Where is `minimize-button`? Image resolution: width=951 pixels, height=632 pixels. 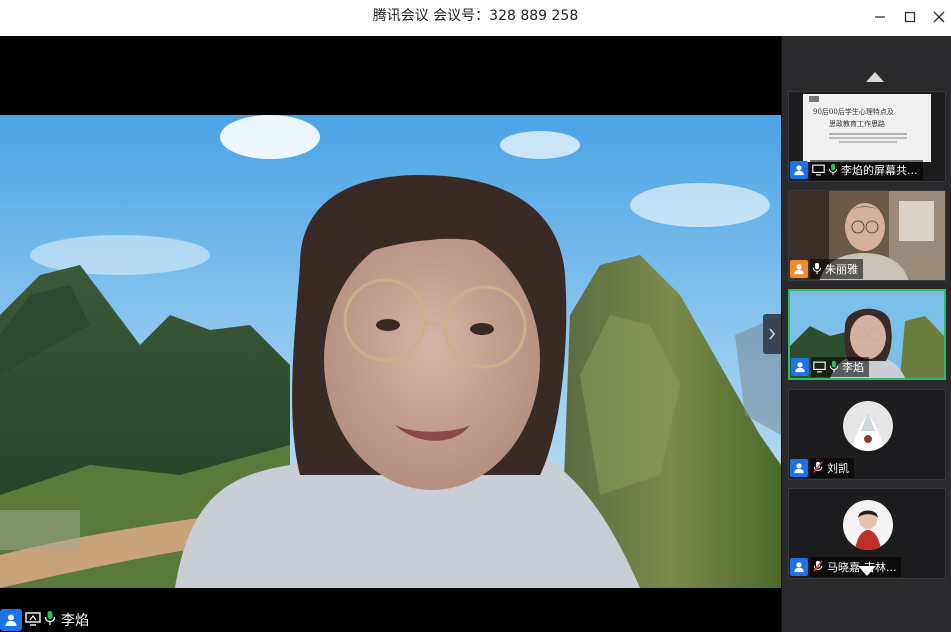
minimize-button is located at coordinates (880, 17).